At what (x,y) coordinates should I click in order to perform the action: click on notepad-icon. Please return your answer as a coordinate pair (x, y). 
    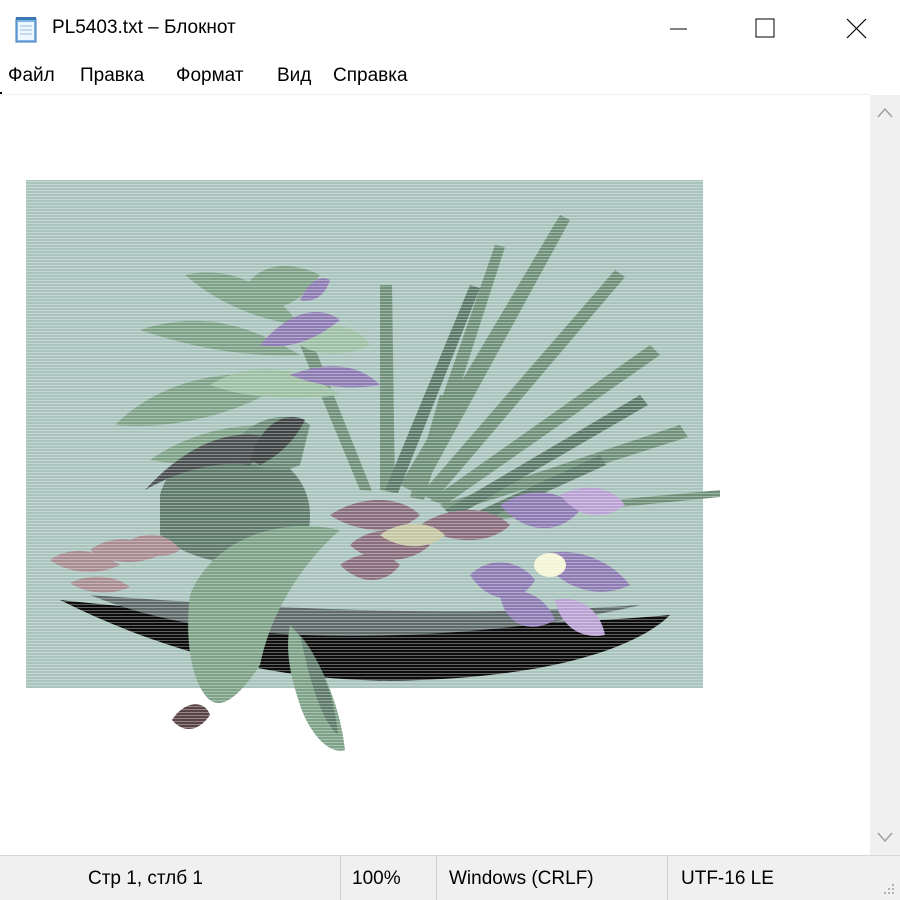
    Looking at the image, I should click on (26, 30).